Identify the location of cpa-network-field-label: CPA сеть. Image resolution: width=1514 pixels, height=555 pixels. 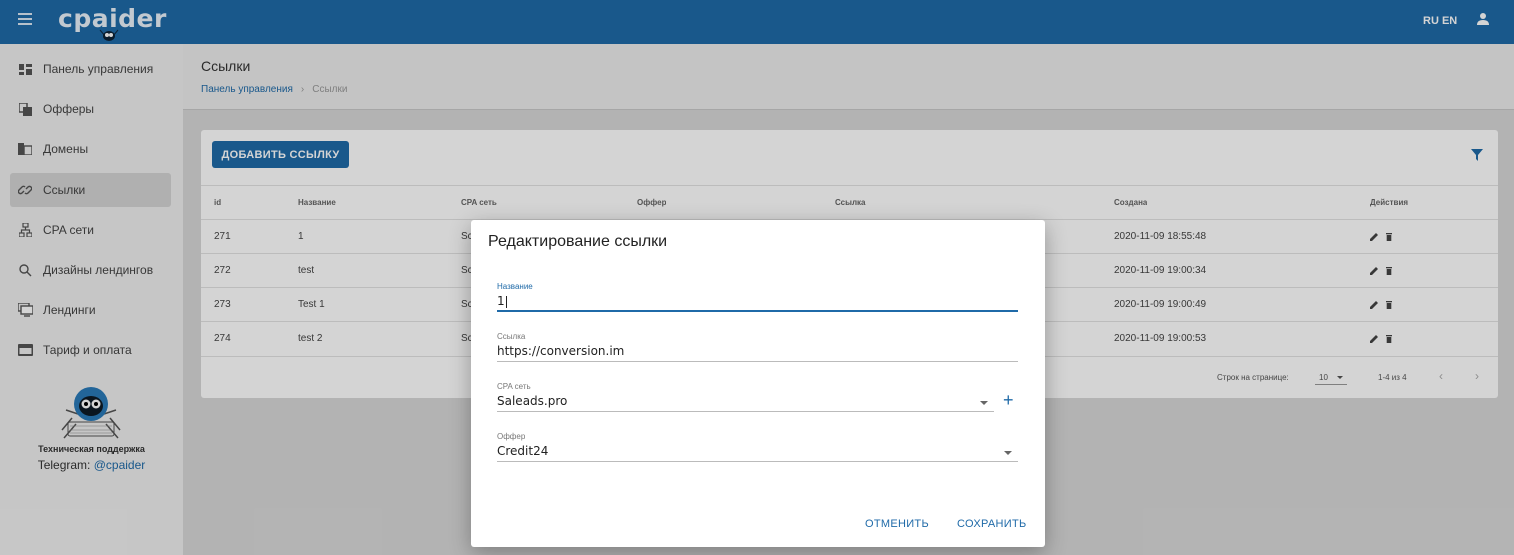
(514, 386).